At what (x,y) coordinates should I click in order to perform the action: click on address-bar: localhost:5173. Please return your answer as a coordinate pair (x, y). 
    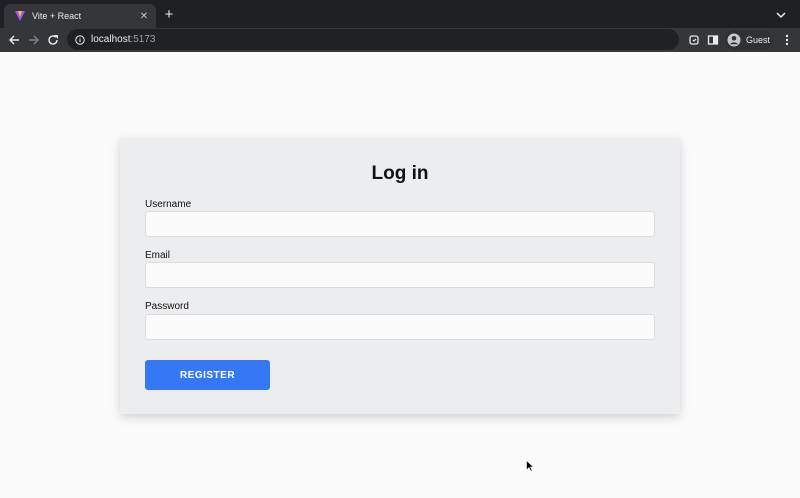
    Looking at the image, I should click on (373, 39).